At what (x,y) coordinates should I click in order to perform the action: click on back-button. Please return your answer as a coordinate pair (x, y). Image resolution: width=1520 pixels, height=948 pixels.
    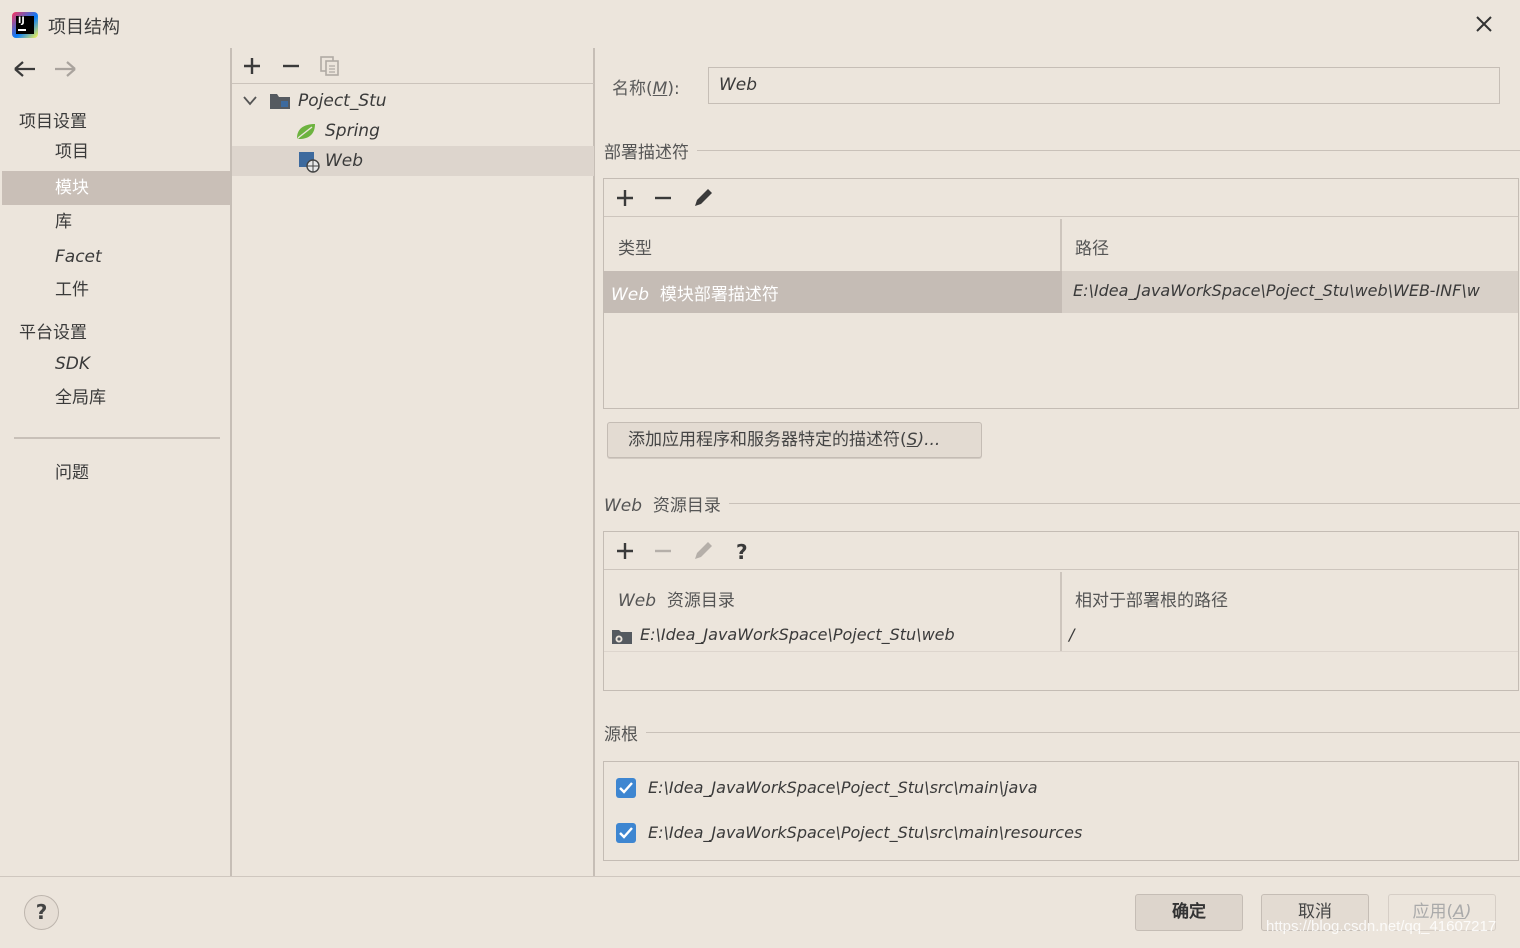
    Looking at the image, I should click on (25, 71).